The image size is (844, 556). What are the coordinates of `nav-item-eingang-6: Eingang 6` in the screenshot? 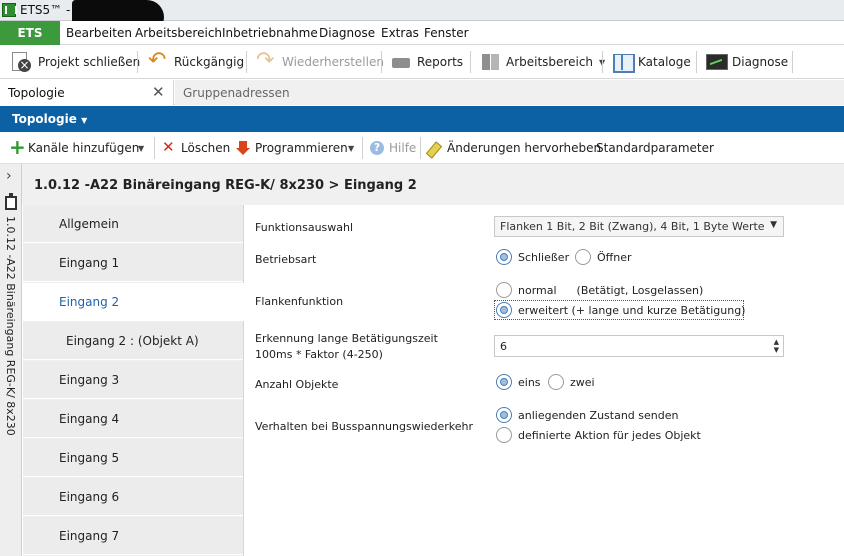 It's located at (133, 497).